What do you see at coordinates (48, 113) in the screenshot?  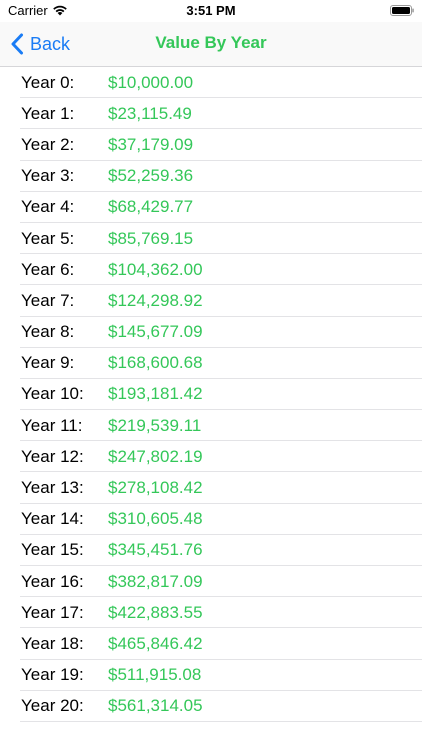 I see `year-label: Year 1:` at bounding box center [48, 113].